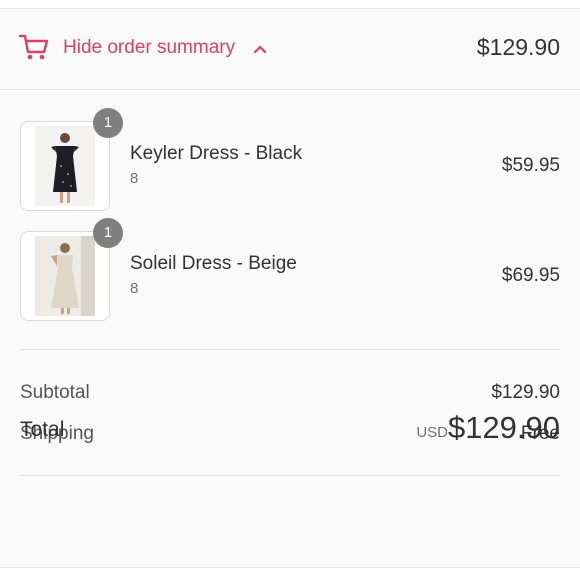 The height and width of the screenshot is (581, 580). What do you see at coordinates (260, 49) in the screenshot?
I see `chevron-up-icon` at bounding box center [260, 49].